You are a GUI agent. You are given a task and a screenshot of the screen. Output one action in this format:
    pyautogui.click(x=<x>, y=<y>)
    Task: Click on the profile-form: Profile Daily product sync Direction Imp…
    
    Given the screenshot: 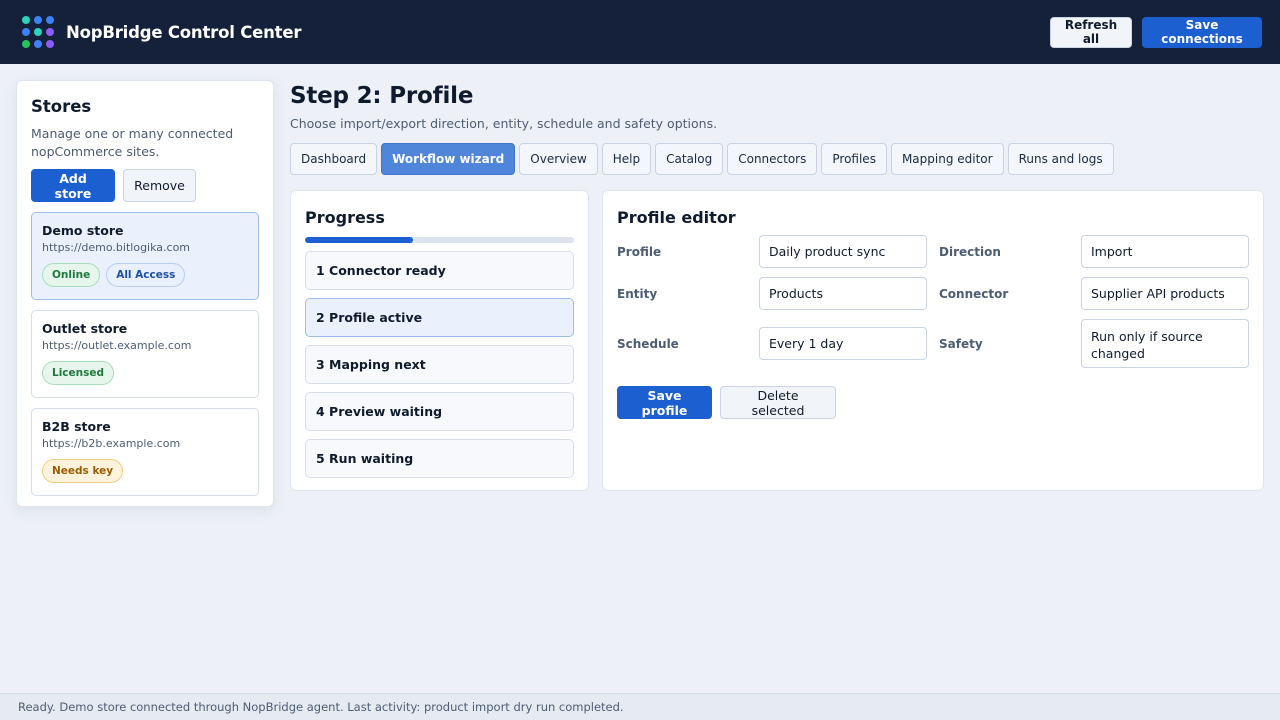 What is the action you would take?
    pyautogui.click(x=933, y=301)
    